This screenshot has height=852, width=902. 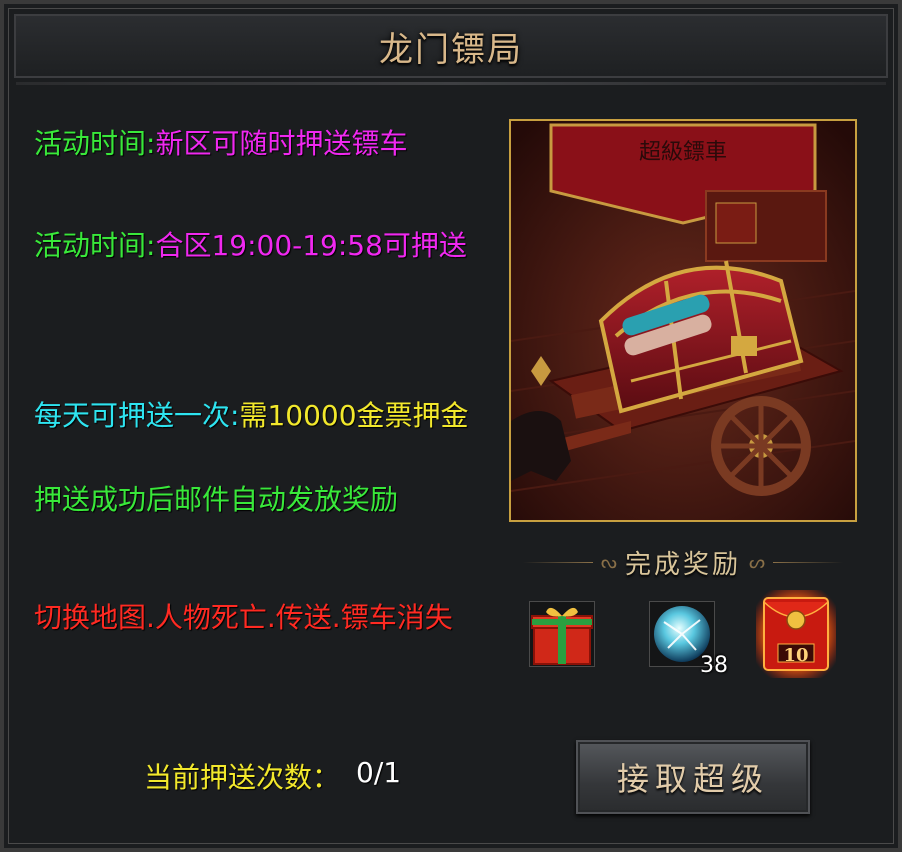 I want to click on escort-count-label: 当前押送次数：, so click(x=242, y=777).